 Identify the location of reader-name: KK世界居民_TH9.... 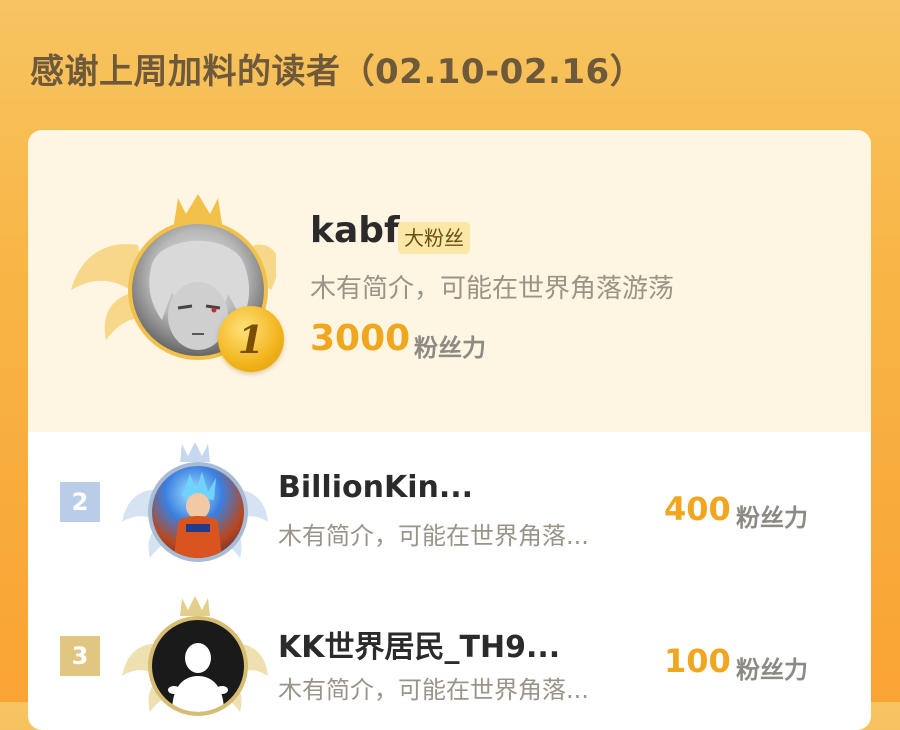
(419, 644).